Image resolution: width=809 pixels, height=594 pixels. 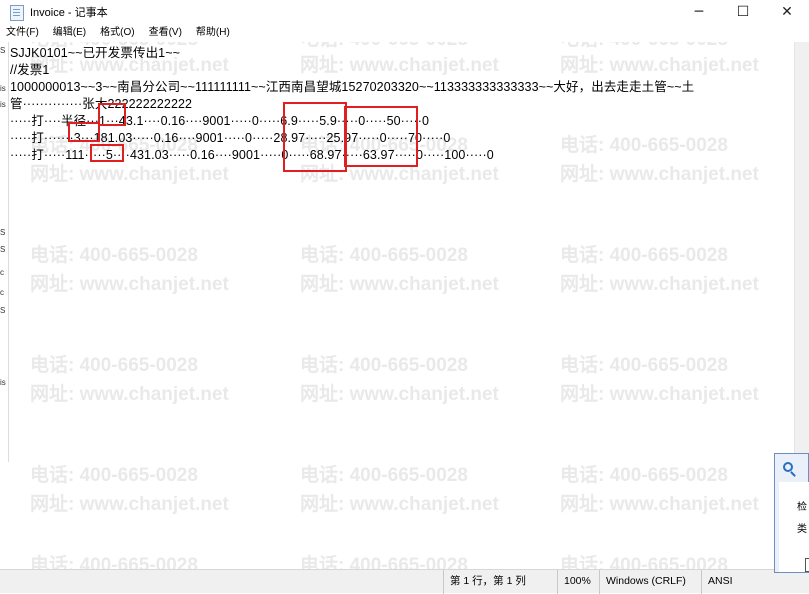 I want to click on popup-text: 检, so click(x=802, y=507).